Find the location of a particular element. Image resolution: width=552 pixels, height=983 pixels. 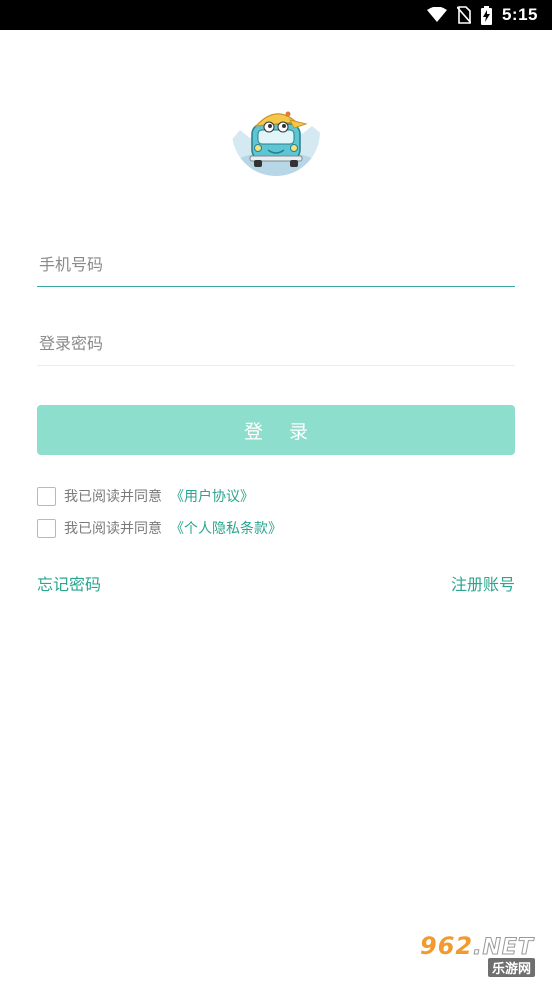

watermark-subtitle: 乐游网 is located at coordinates (512, 967).